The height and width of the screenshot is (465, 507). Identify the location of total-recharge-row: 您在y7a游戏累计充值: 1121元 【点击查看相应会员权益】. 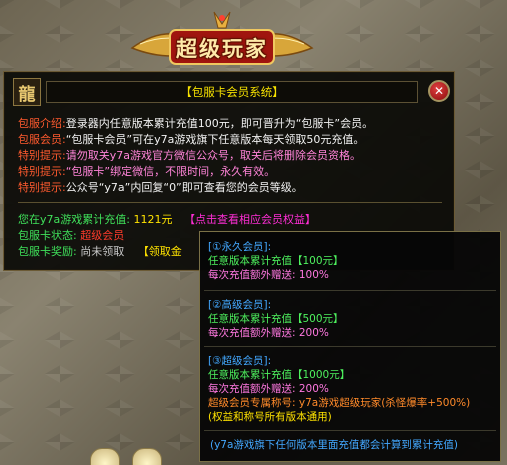
(233, 220).